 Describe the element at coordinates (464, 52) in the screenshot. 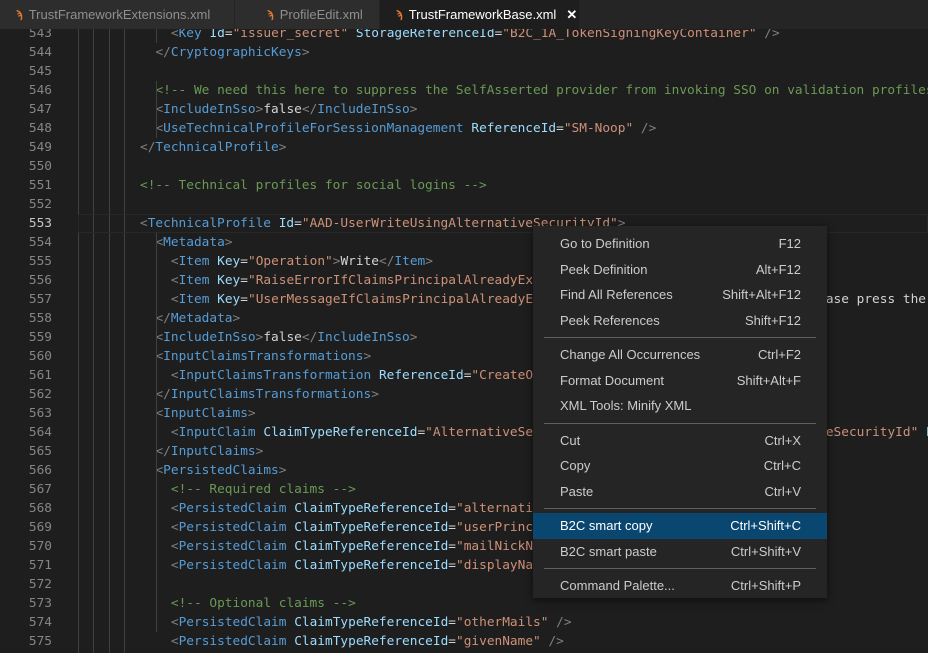

I see `code-line: 544 </CryptographicKeys>` at that location.